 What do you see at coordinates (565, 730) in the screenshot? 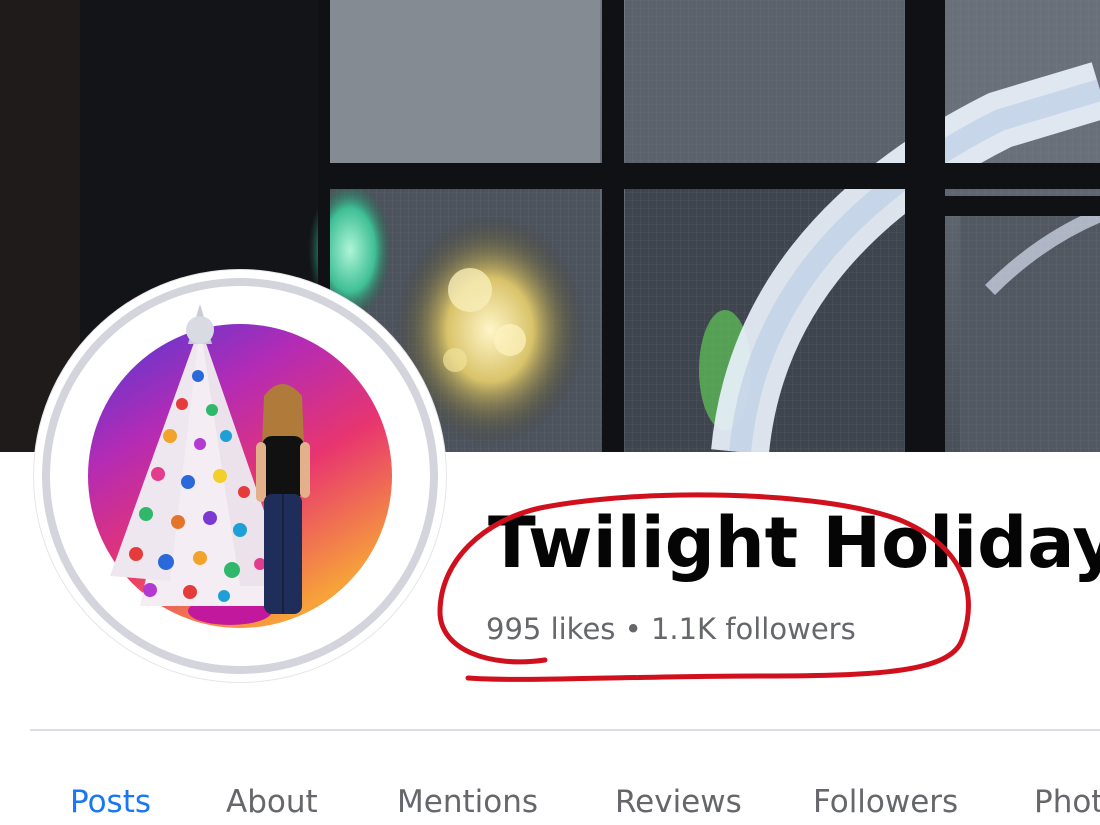
I see `divider` at bounding box center [565, 730].